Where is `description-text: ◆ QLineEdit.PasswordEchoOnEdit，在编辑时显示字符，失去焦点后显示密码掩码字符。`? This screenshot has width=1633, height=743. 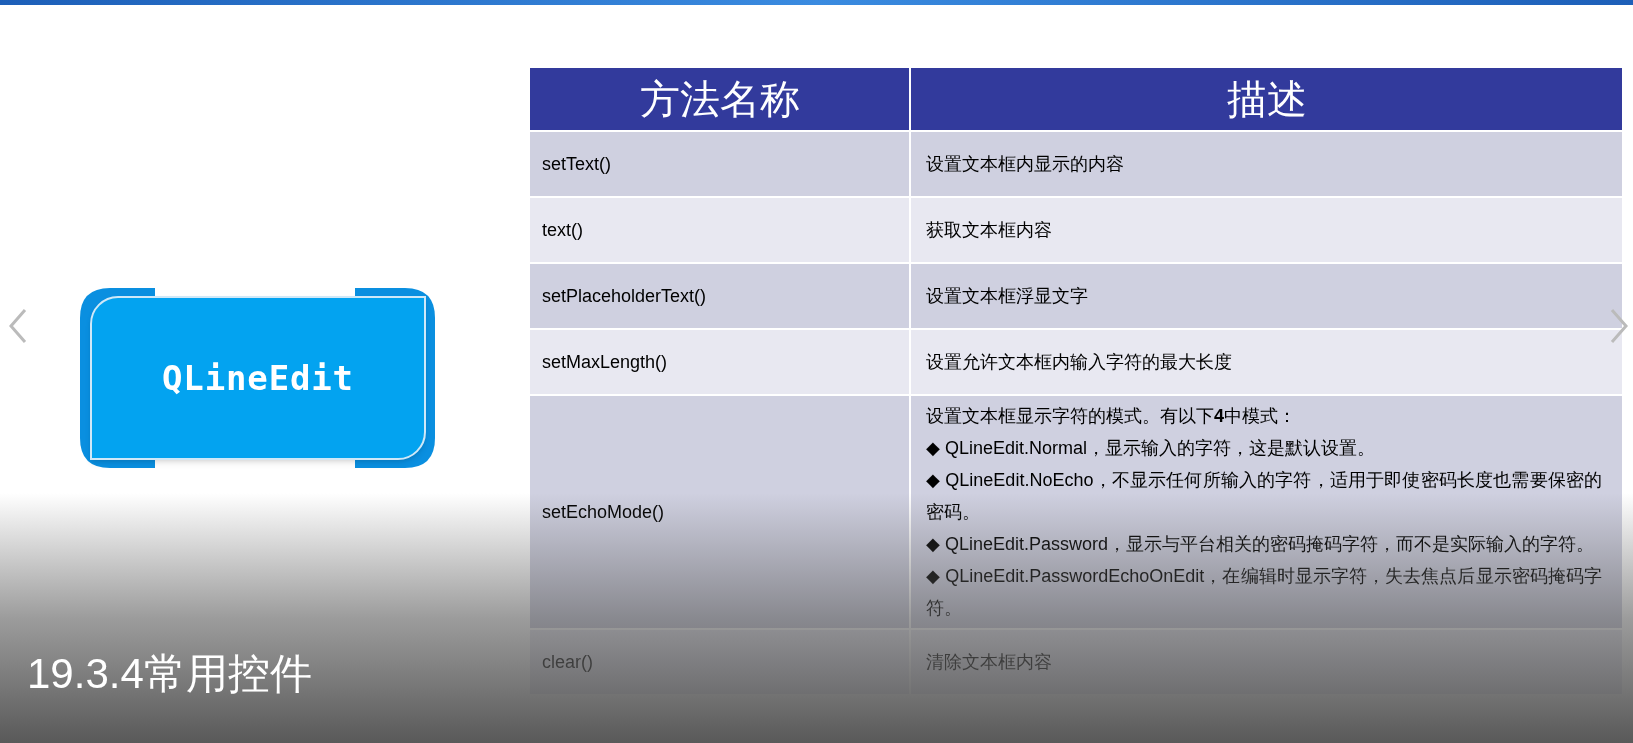 description-text: ◆ QLineEdit.PasswordEchoOnEdit，在编辑时显示字符，失去焦点后显示密码掩码字符。 is located at coordinates (1264, 592).